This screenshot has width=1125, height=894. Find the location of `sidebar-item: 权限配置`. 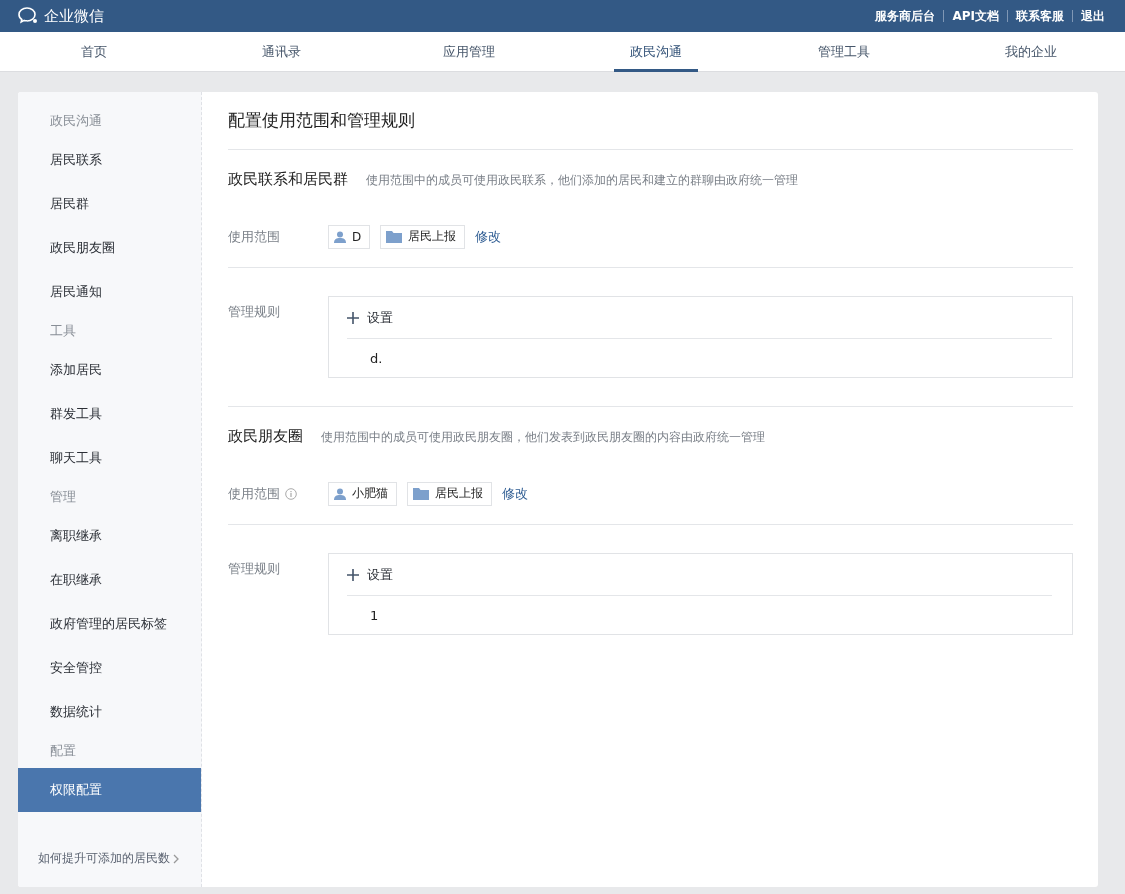

sidebar-item: 权限配置 is located at coordinates (109, 790).